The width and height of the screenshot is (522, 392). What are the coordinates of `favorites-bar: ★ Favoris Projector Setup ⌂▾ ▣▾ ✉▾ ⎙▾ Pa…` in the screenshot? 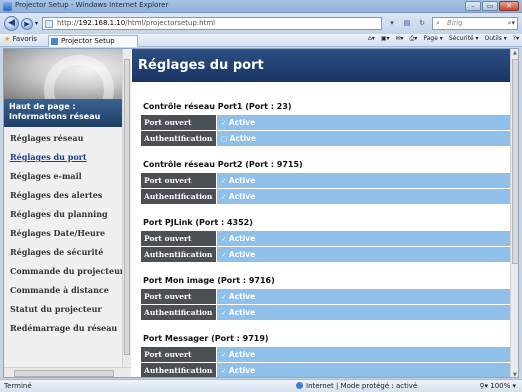 It's located at (261, 40).